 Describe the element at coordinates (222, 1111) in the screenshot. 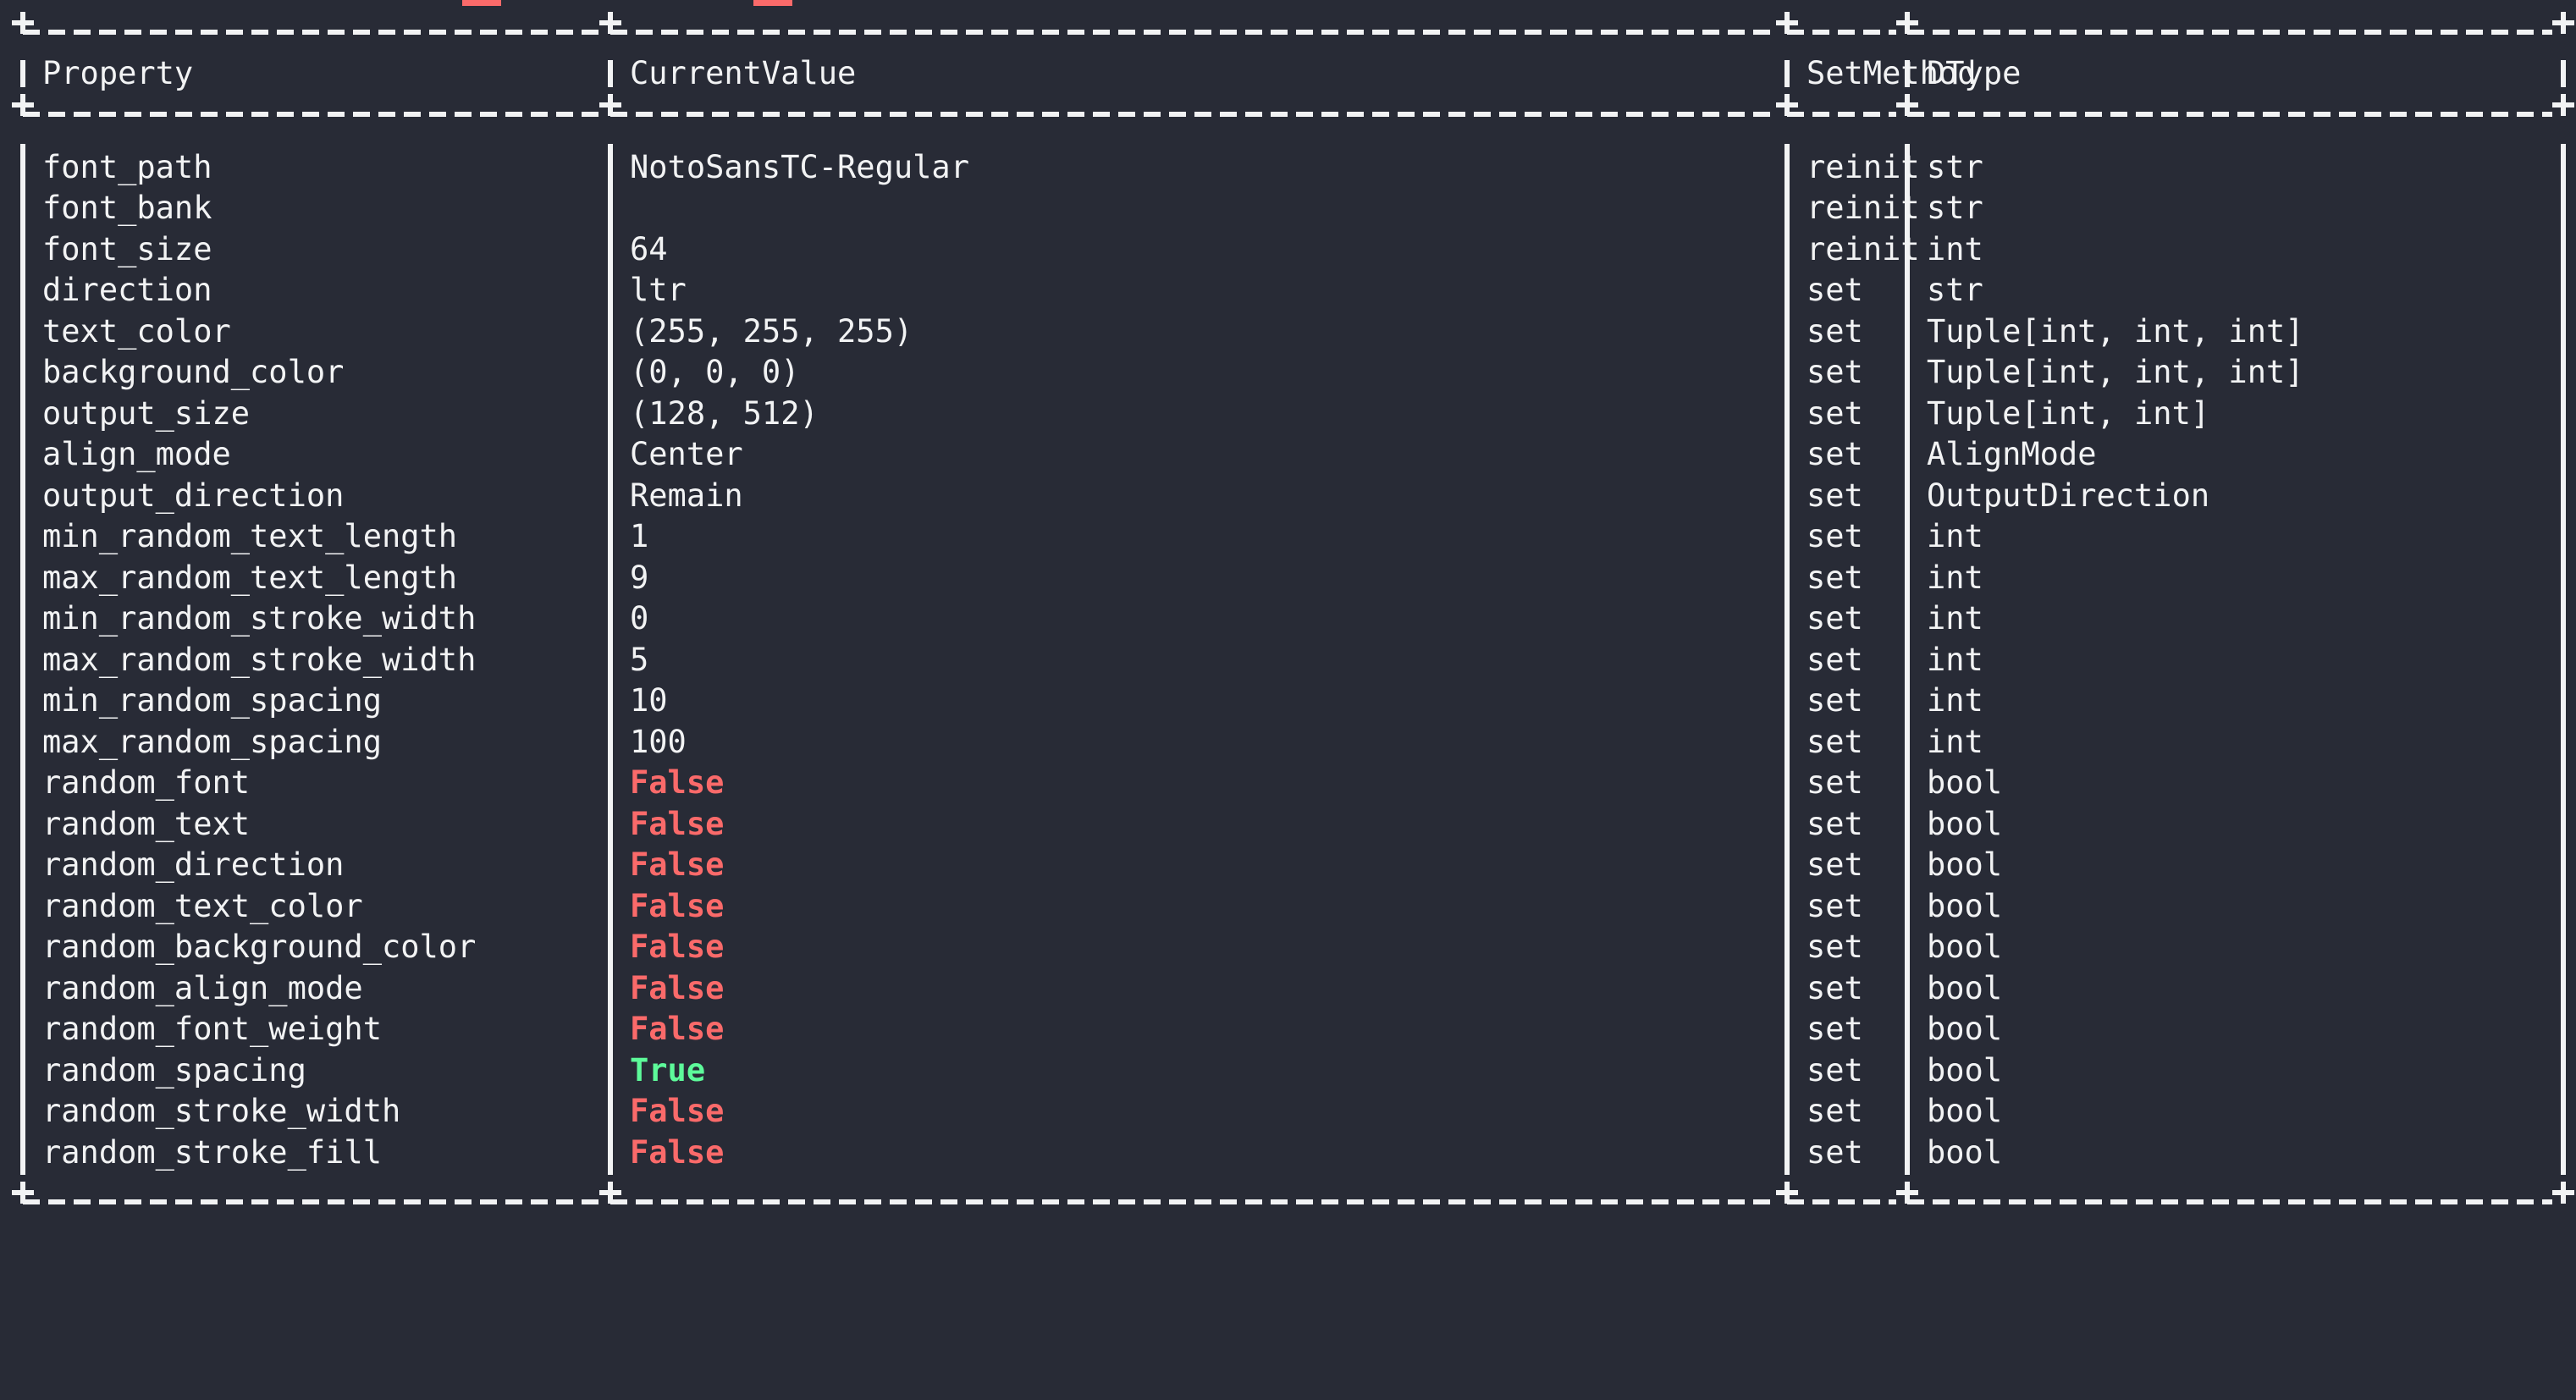

I see `cell-property: random_stroke_width` at that location.